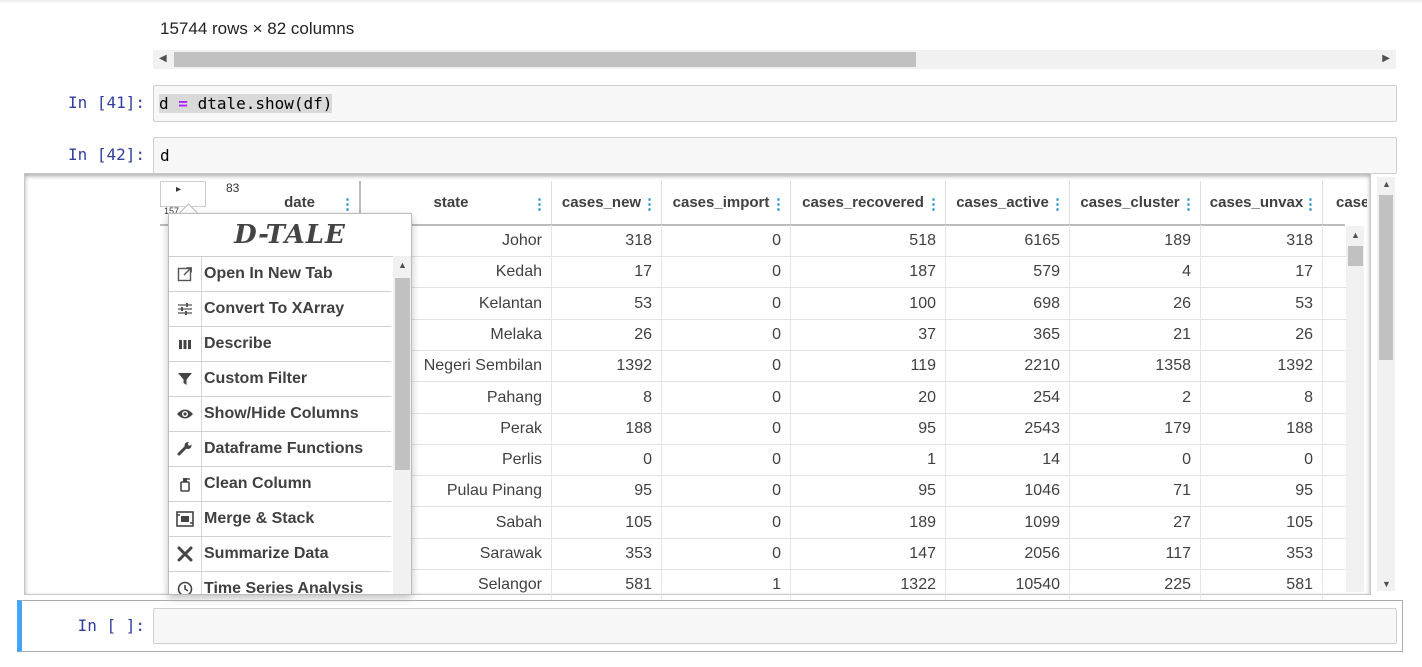 The height and width of the screenshot is (667, 1422). Describe the element at coordinates (1262, 202) in the screenshot. I see `column-header-cases-unvax: cases_unvax ⋮` at that location.